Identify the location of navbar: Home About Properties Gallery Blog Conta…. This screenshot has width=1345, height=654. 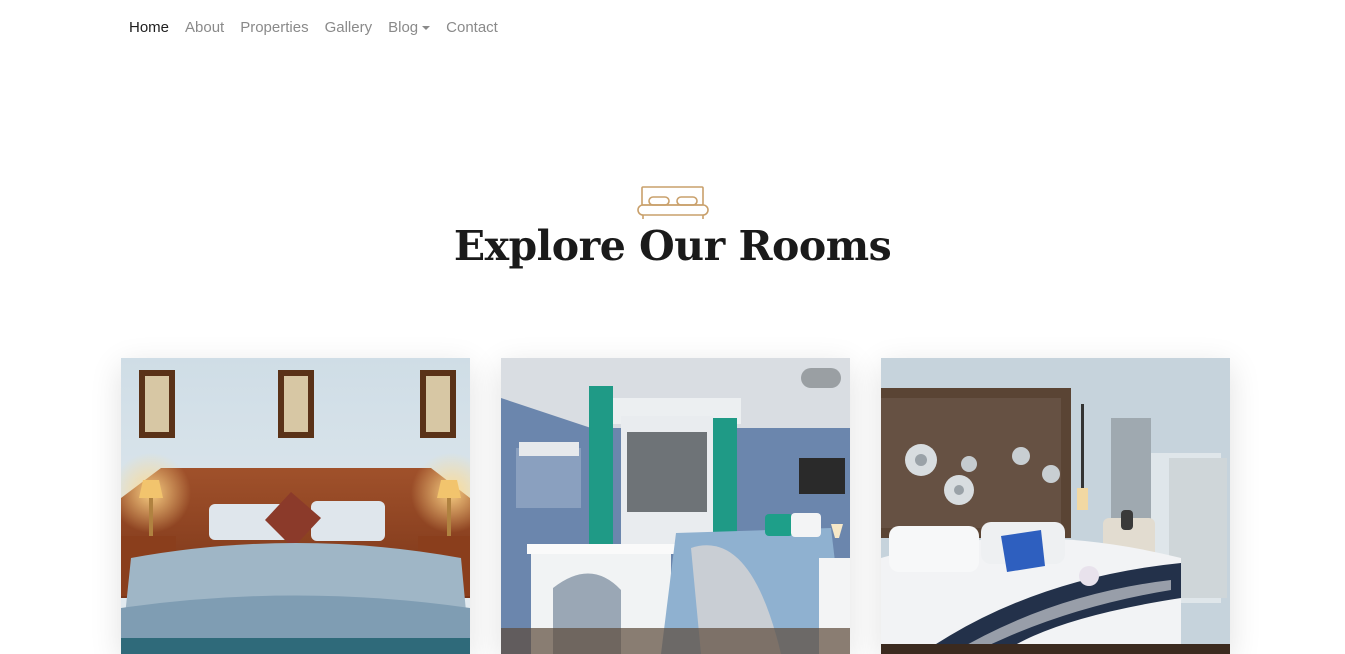
(672, 28).